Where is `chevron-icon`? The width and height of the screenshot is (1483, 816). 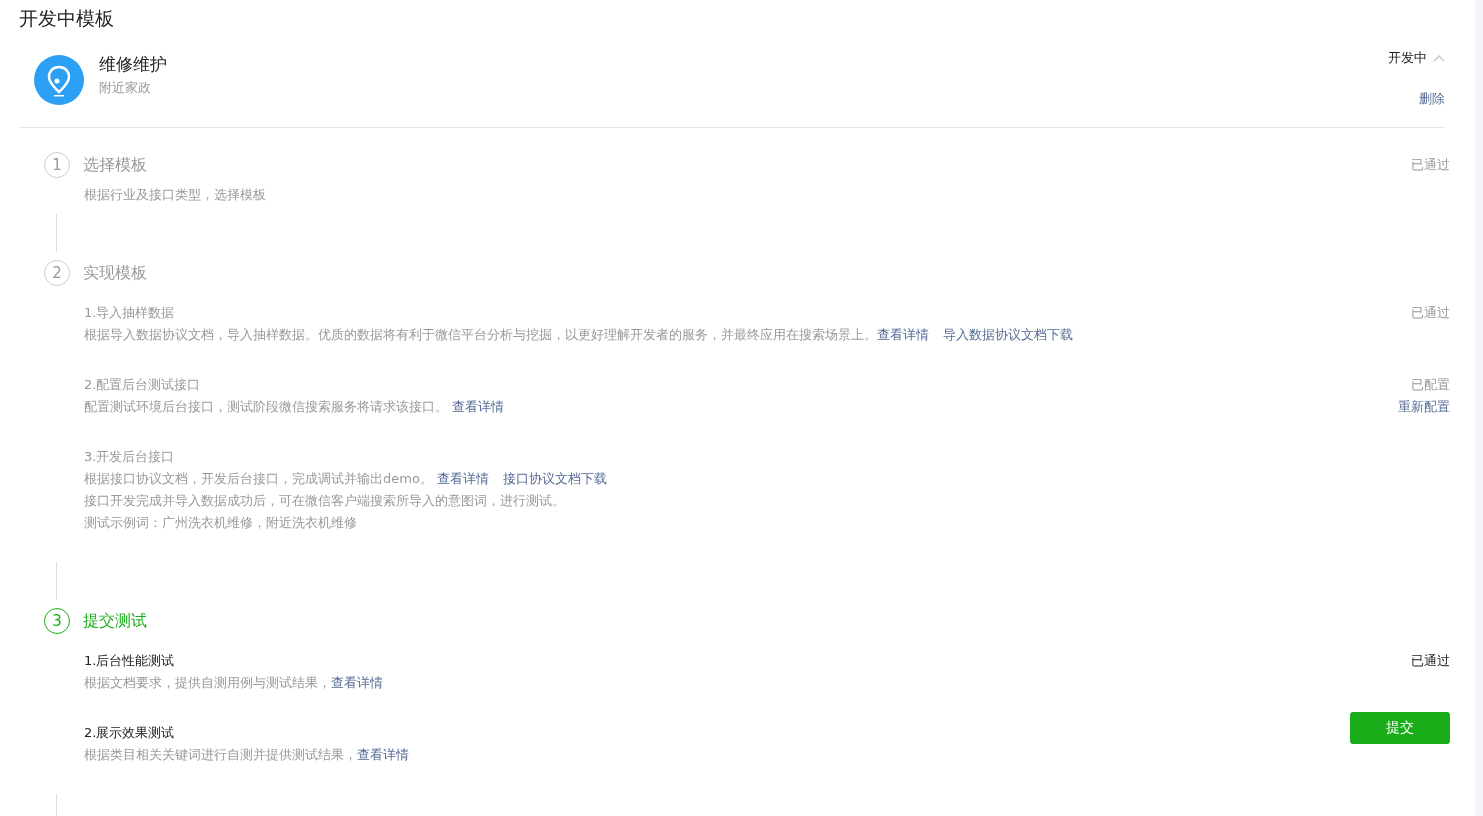 chevron-icon is located at coordinates (1439, 58).